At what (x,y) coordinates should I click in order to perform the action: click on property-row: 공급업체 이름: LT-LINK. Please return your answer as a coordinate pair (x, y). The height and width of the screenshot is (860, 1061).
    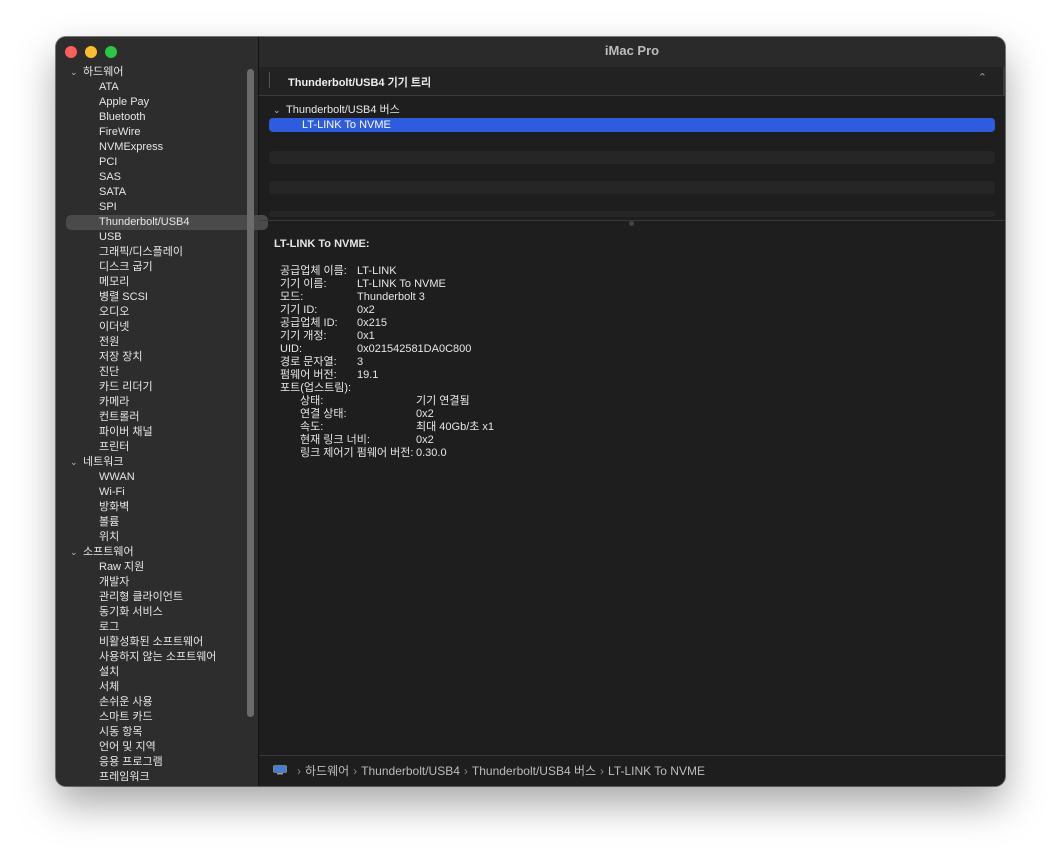
    Looking at the image, I should click on (634, 271).